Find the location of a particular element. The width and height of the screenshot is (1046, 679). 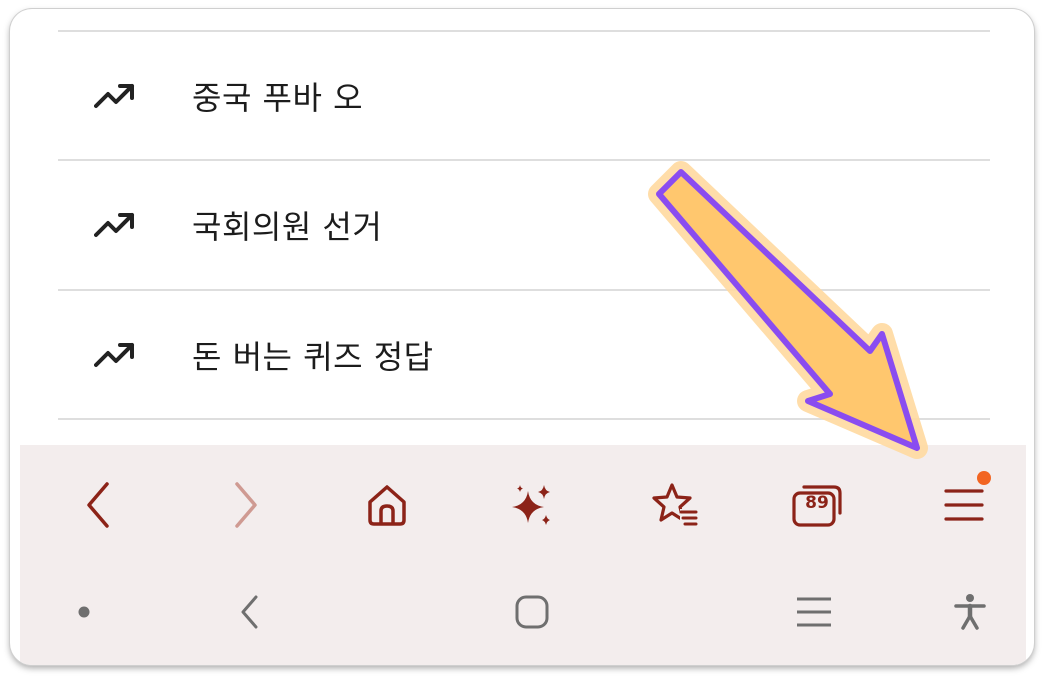

system-recents-button is located at coordinates (814, 612).